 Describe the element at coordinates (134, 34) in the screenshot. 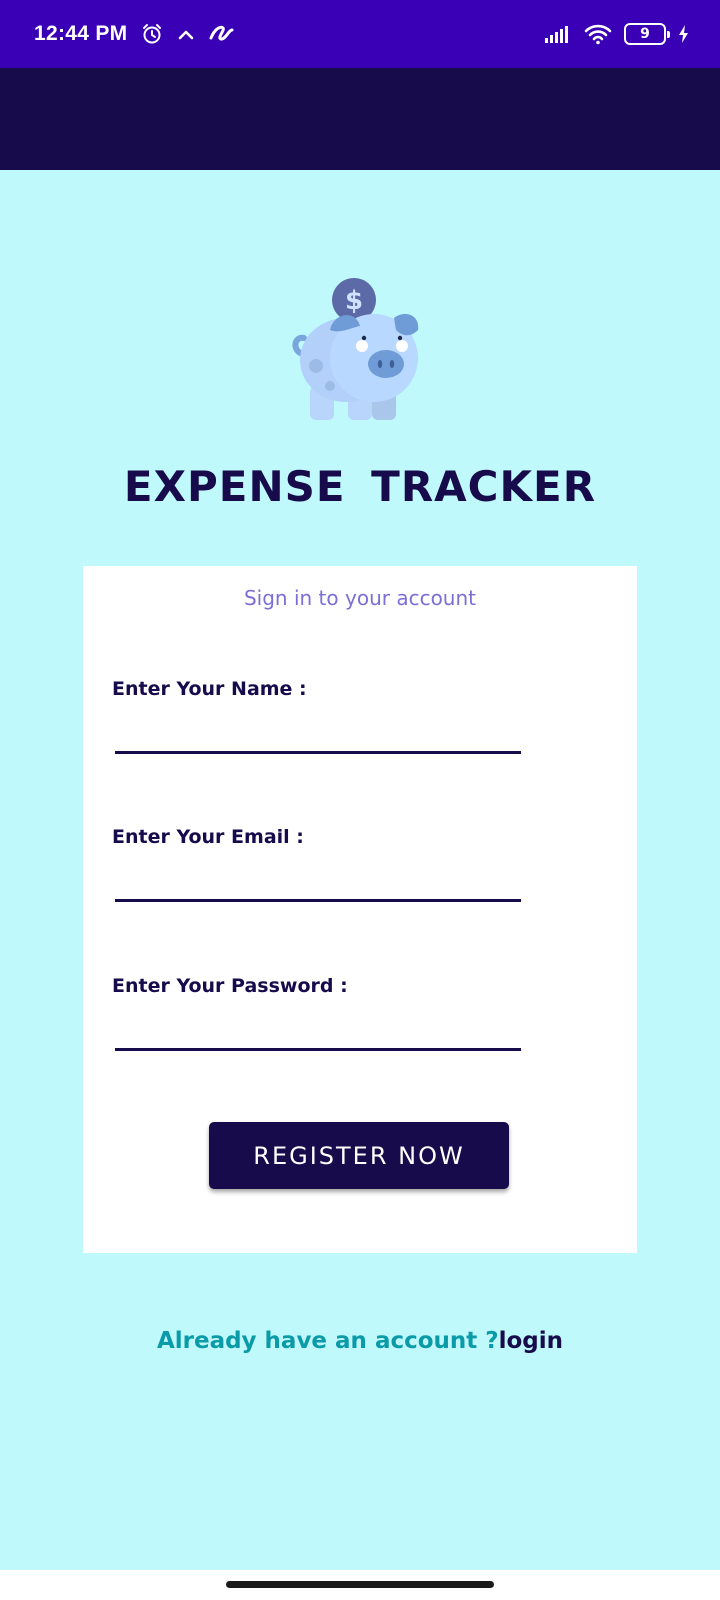

I see `status-left: 12:44 PM` at that location.